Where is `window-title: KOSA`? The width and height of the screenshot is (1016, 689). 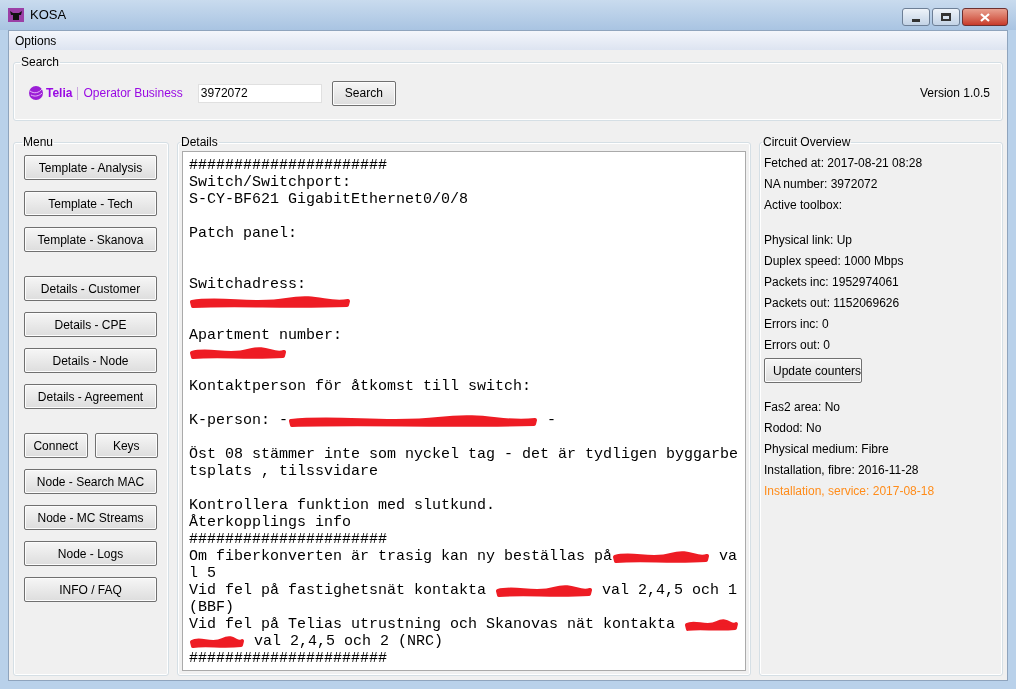
window-title: KOSA is located at coordinates (48, 15).